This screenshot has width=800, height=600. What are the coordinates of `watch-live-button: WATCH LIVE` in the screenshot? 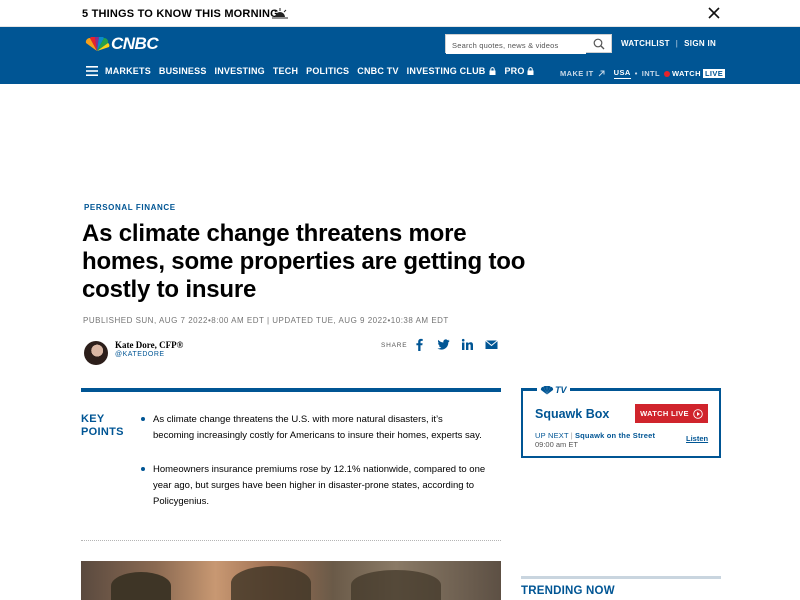 It's located at (671, 413).